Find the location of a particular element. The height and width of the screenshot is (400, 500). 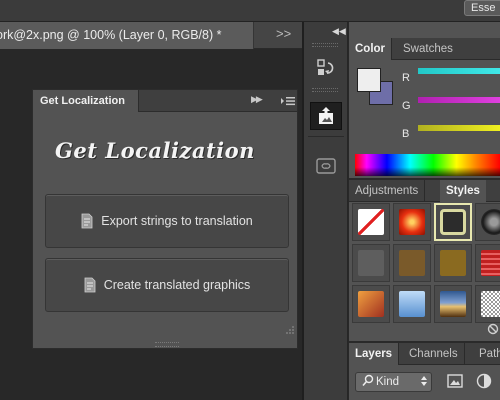

search-icon is located at coordinates (368, 380).